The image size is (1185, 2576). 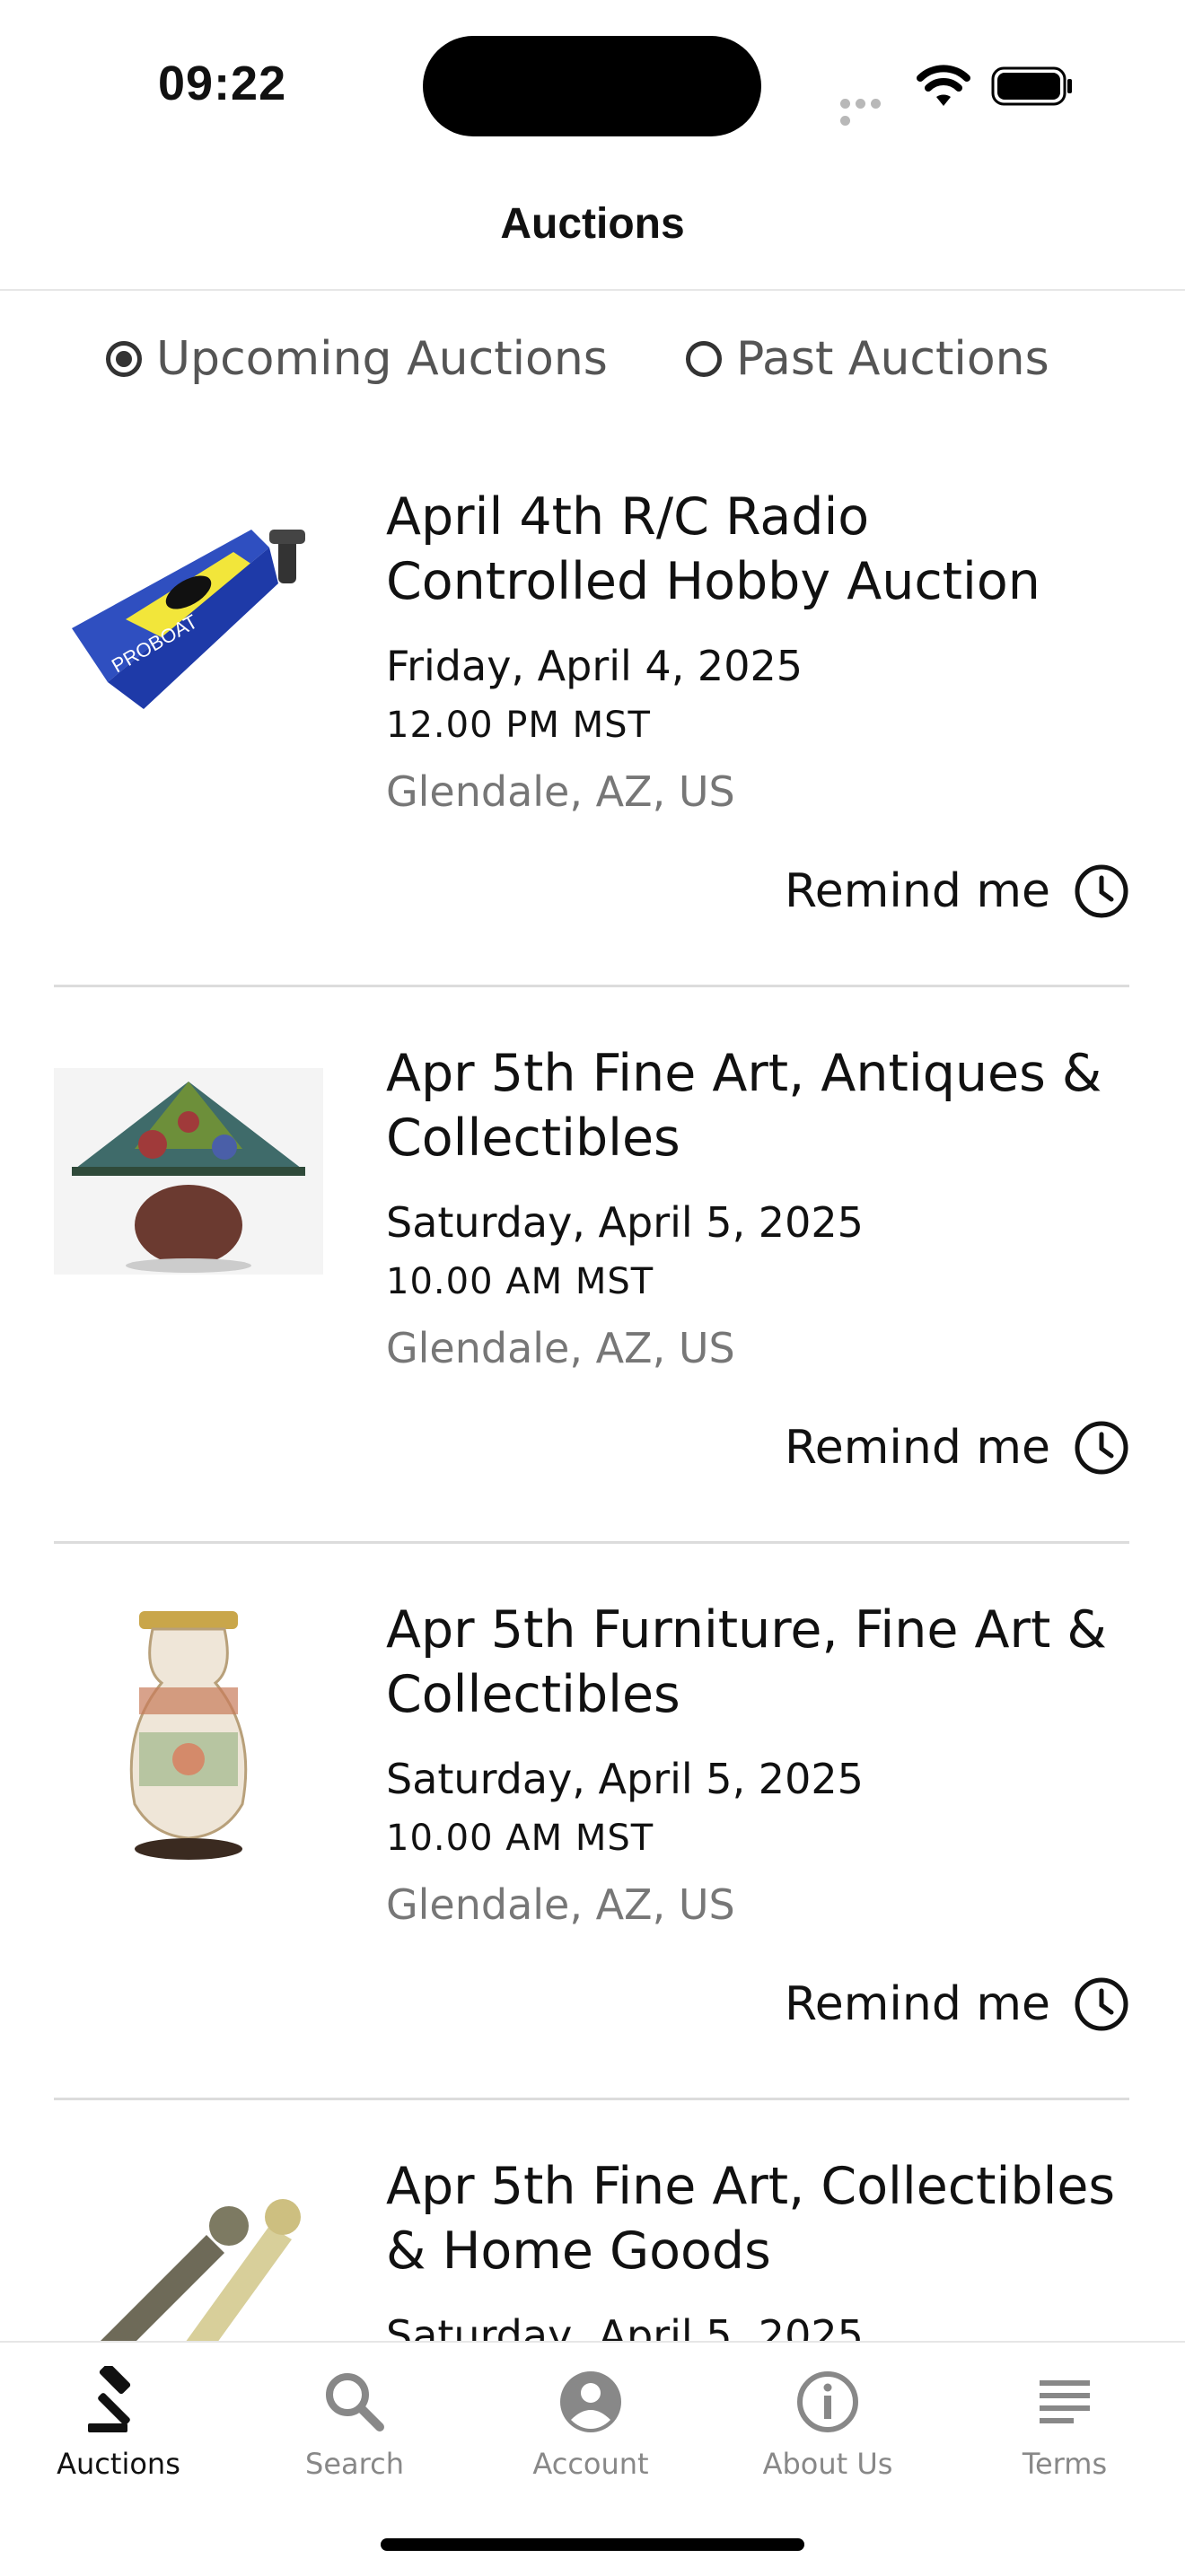 What do you see at coordinates (1031, 86) in the screenshot?
I see `battery-icon` at bounding box center [1031, 86].